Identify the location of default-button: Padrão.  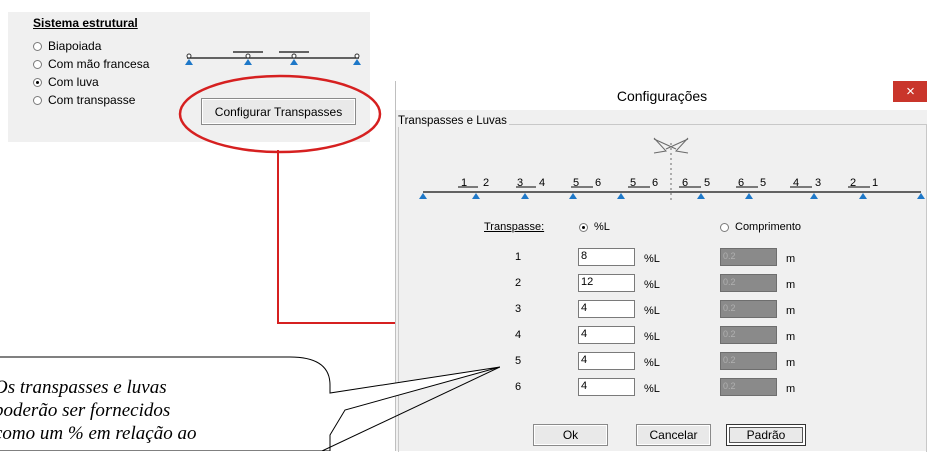
(766, 435).